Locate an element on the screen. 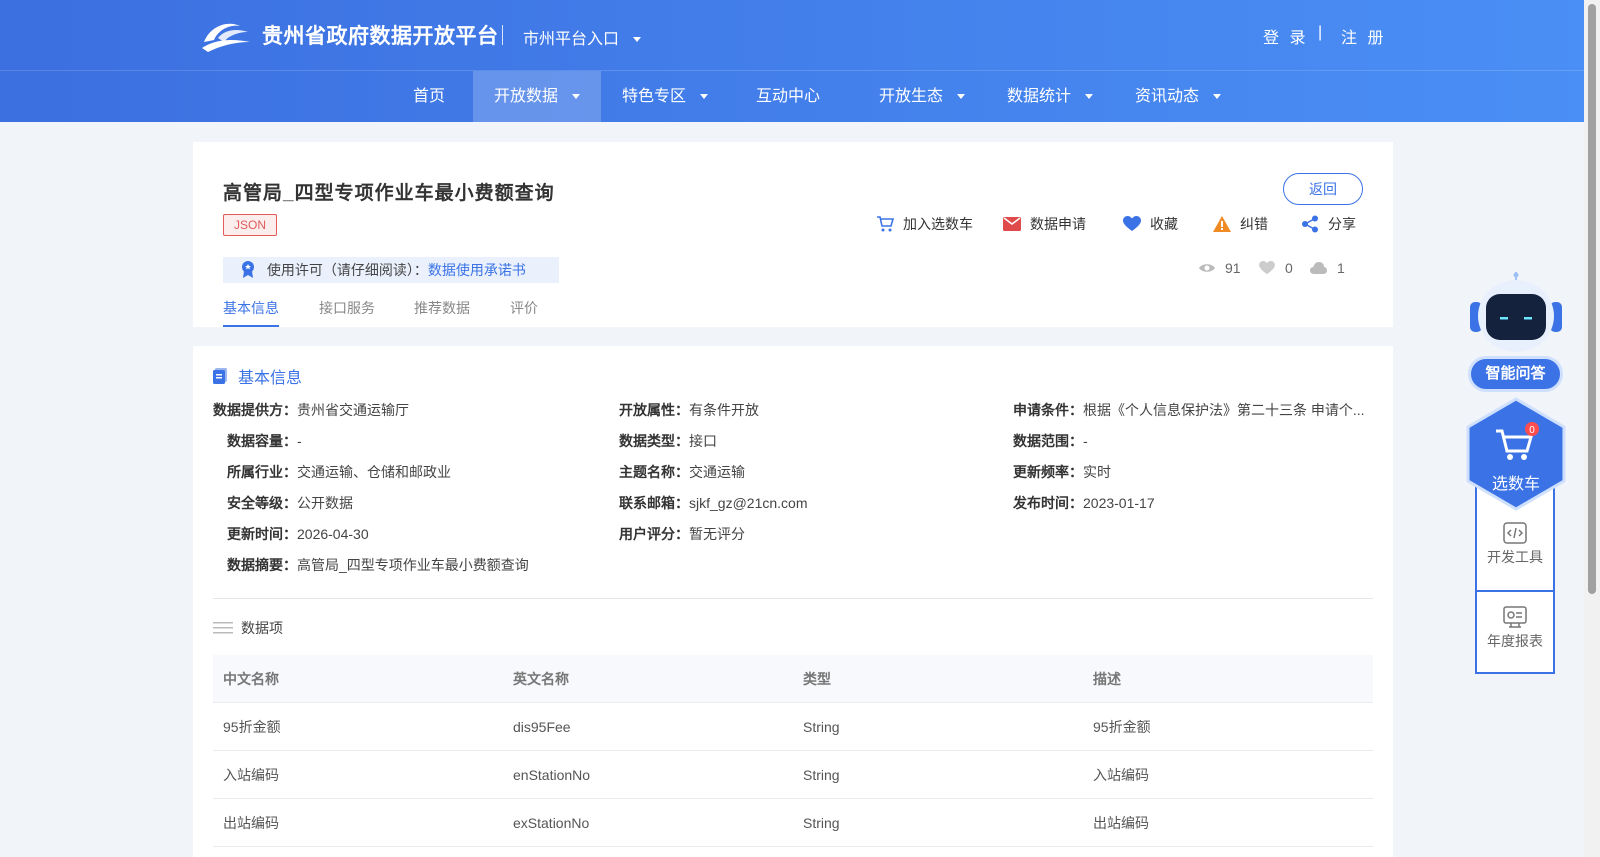 This screenshot has width=1600, height=857. ai-qa-button: 智能问答 is located at coordinates (1515, 374).